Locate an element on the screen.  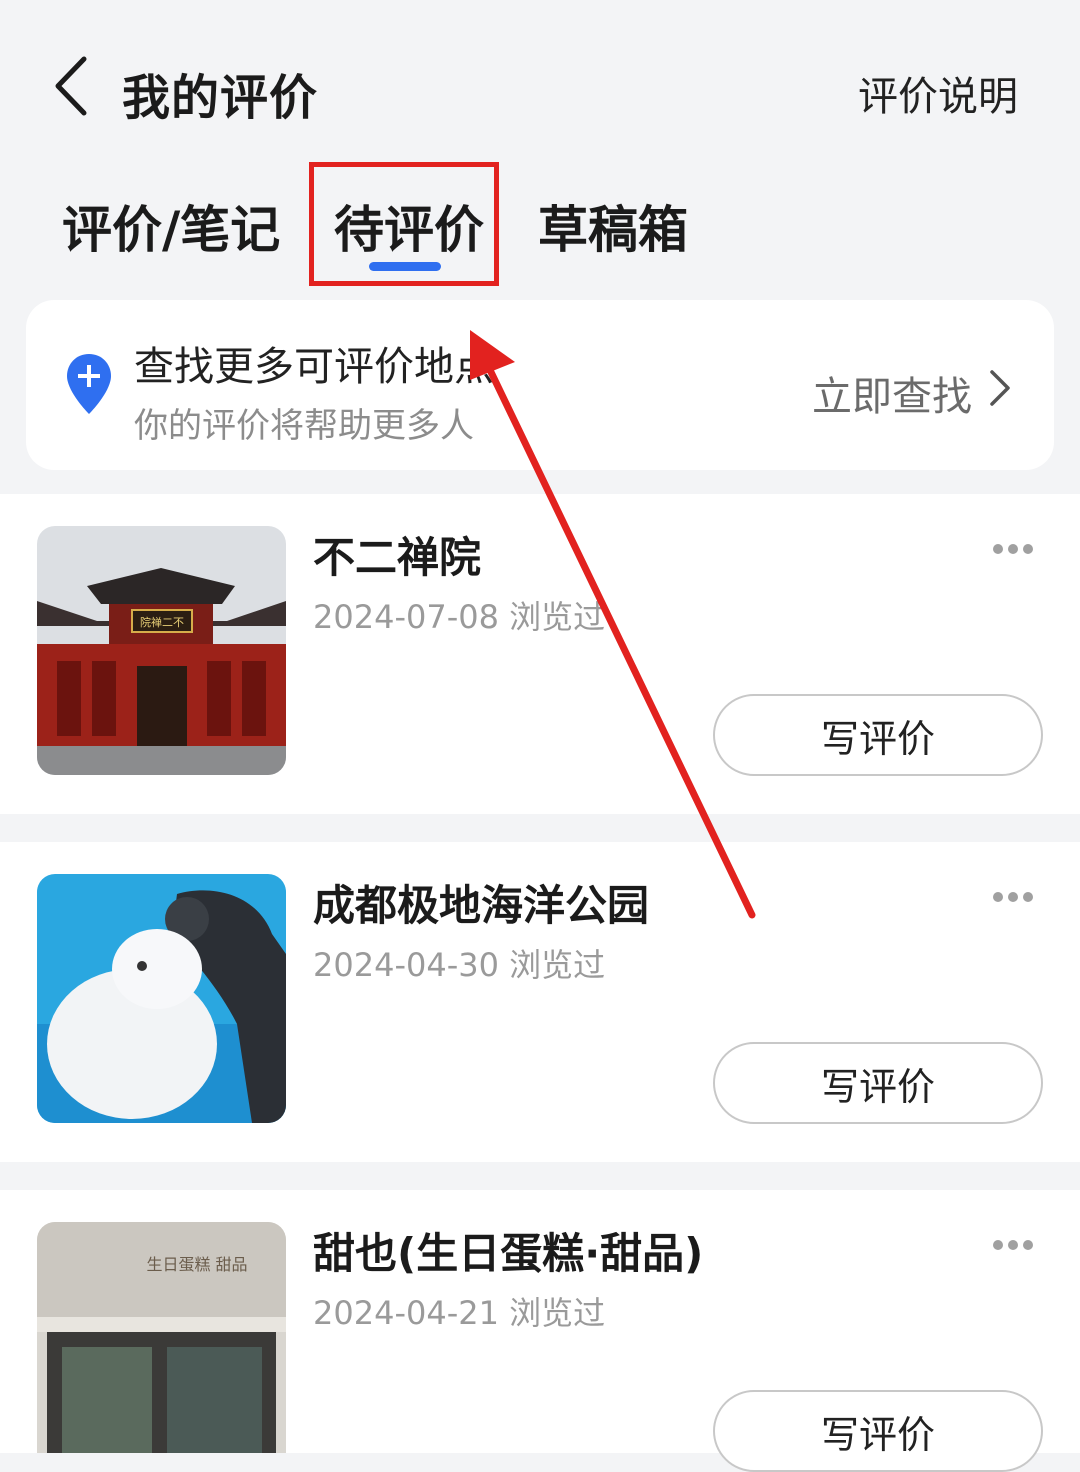
cake-shop-photo-icon: 生日蛋糕 甜品 is located at coordinates (161, 1337).